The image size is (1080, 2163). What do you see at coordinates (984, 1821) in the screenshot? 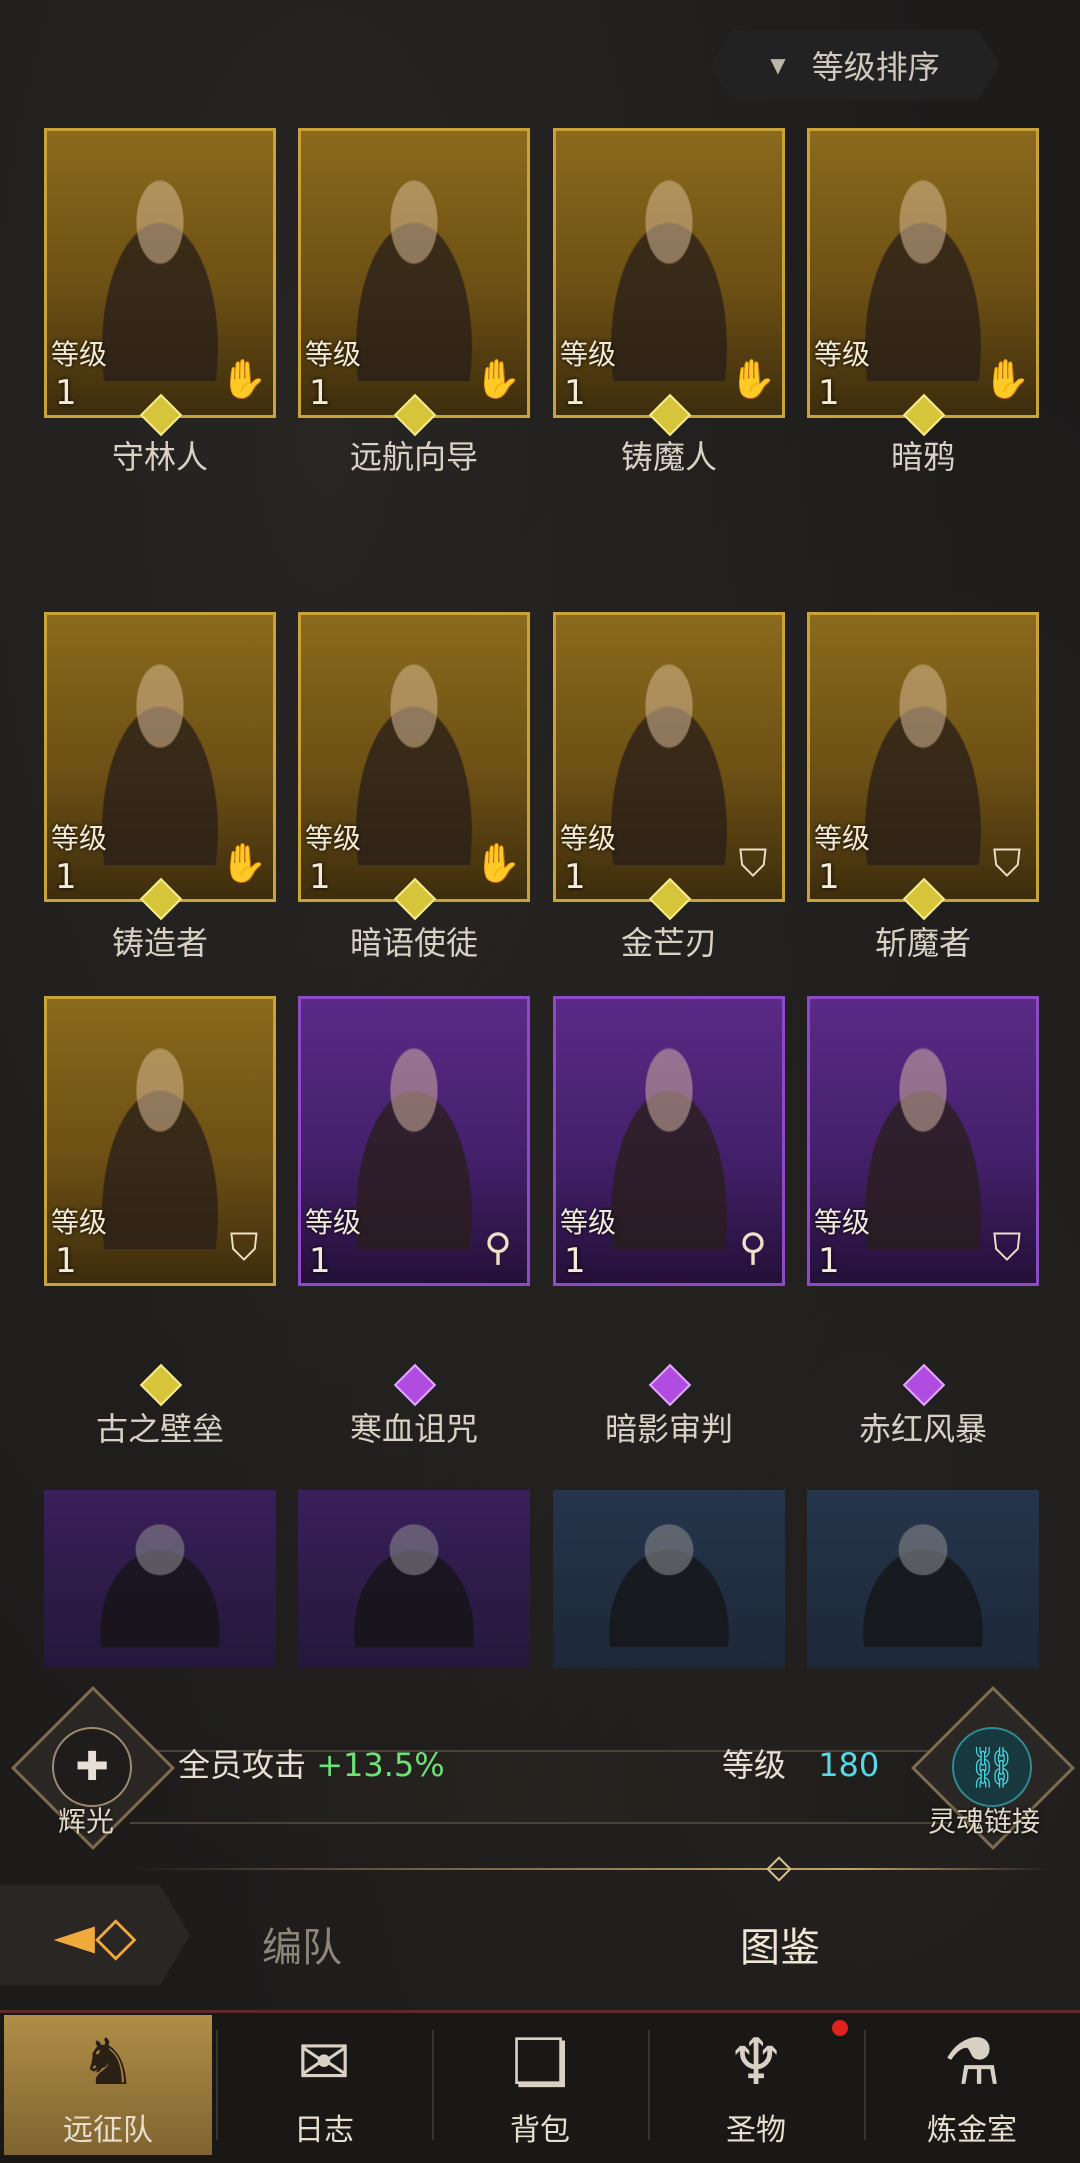
I see `soul-link-label: 灵魂链接` at bounding box center [984, 1821].